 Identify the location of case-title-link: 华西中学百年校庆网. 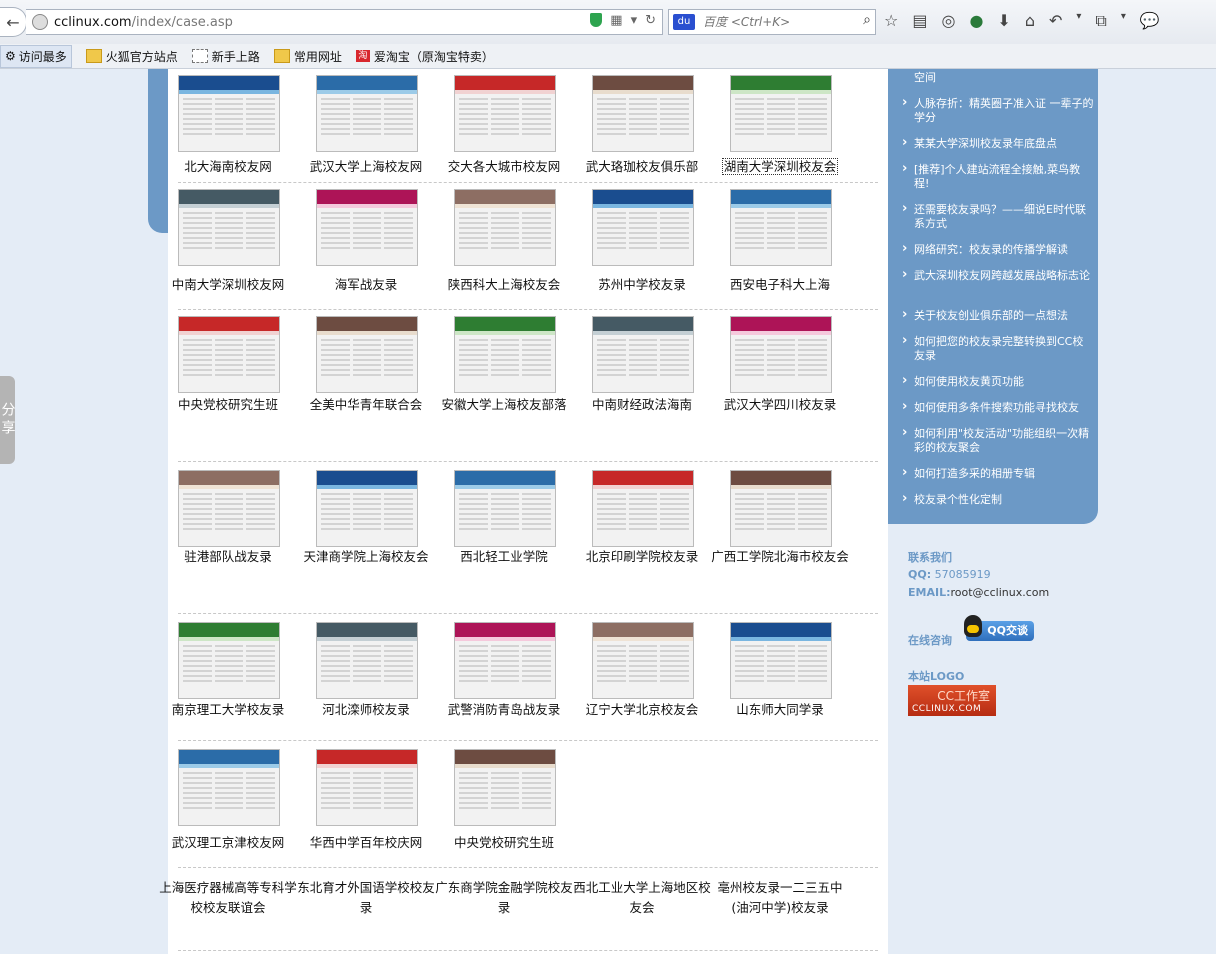
(366, 843).